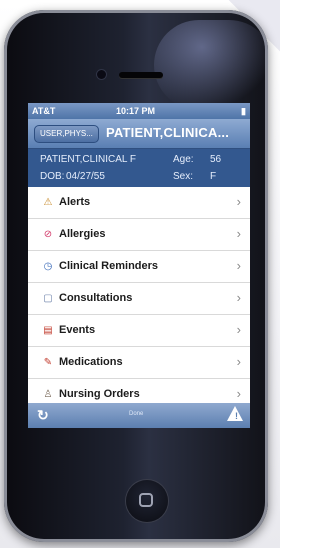  Describe the element at coordinates (99, 394) in the screenshot. I see `menu-item-label: Nursing Orders` at that location.